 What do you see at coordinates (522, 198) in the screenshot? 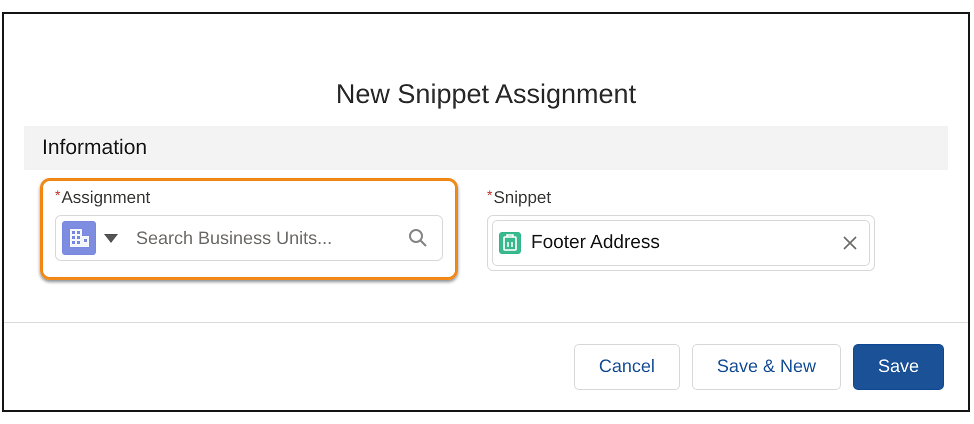
I see `field-label: Snippet` at bounding box center [522, 198].